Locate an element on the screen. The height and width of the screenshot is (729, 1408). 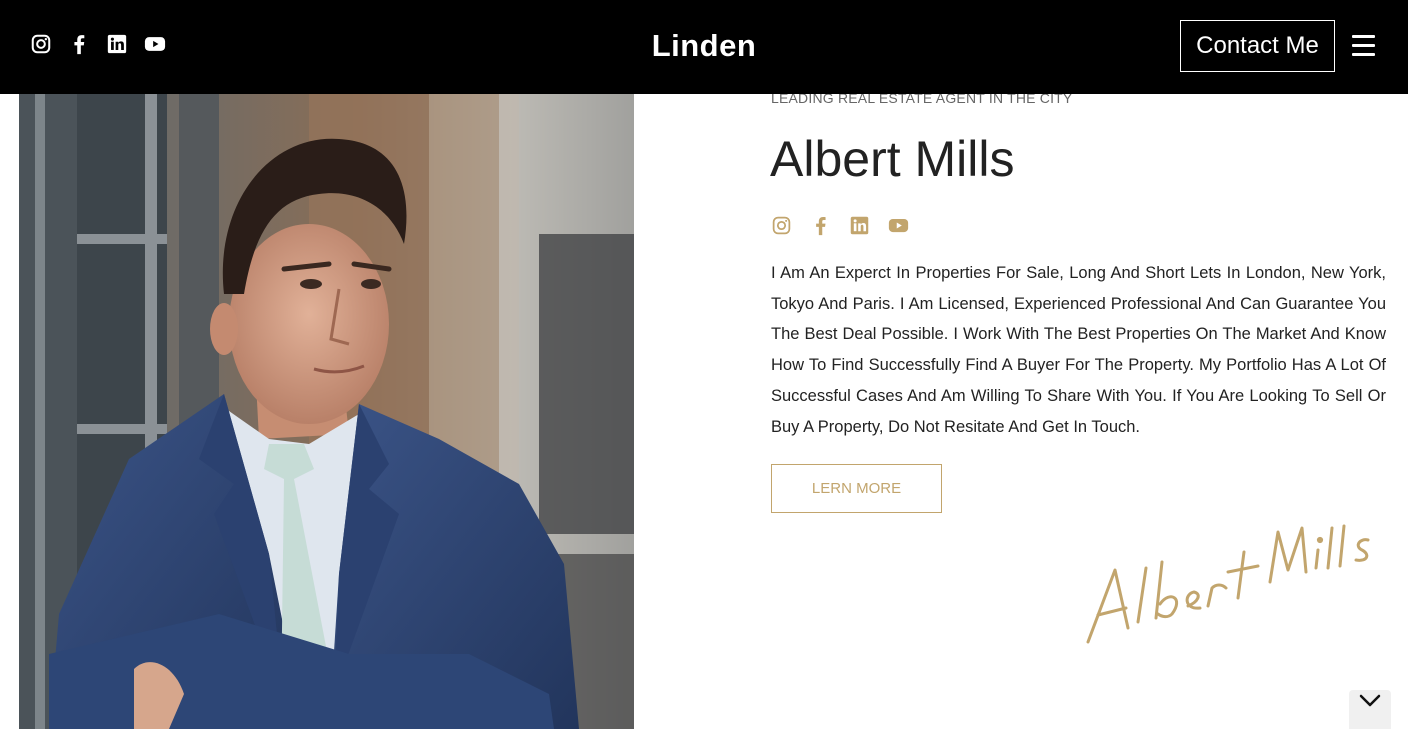
youtube-icon is located at coordinates (898, 225).